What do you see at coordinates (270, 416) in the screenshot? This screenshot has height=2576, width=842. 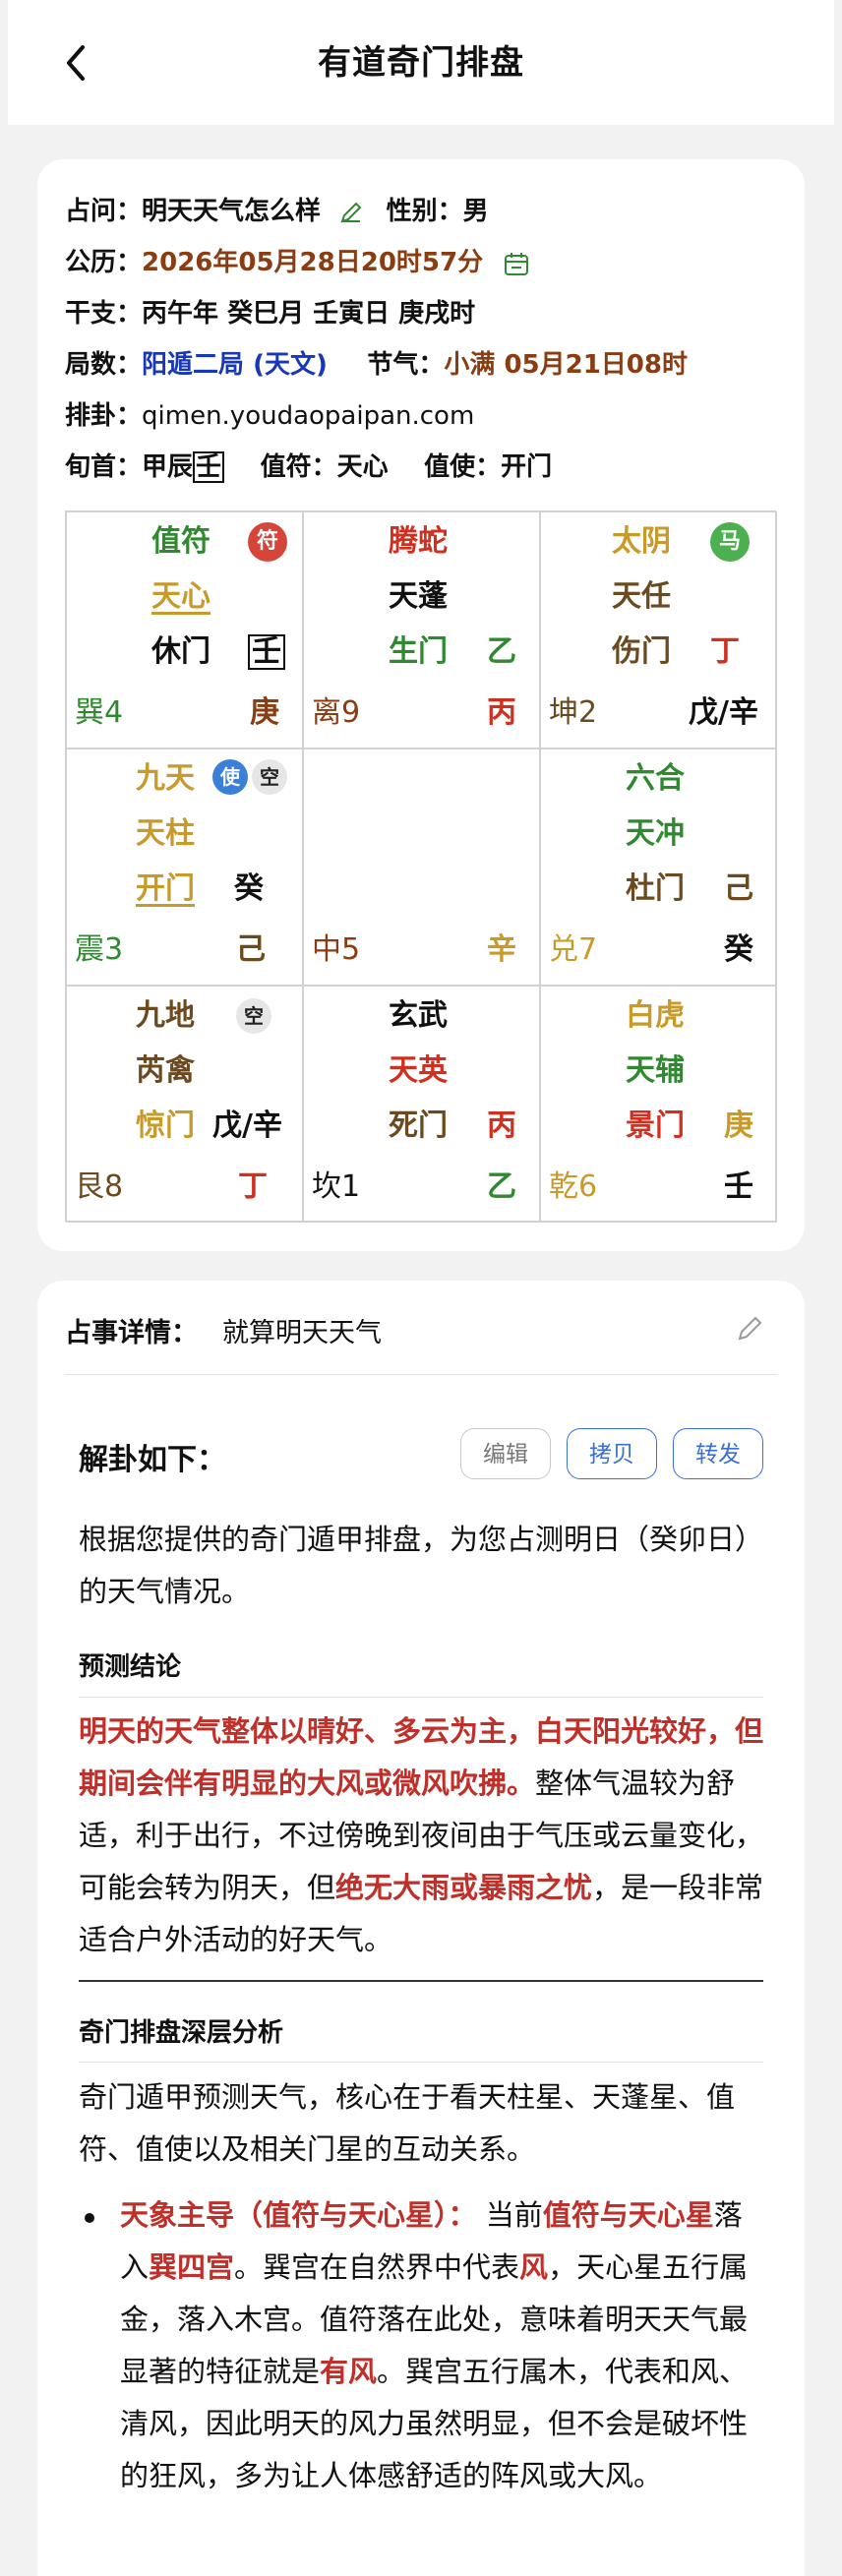 I see `info-paipan-row: 排卦：qimen.youdaopaipan.com` at bounding box center [270, 416].